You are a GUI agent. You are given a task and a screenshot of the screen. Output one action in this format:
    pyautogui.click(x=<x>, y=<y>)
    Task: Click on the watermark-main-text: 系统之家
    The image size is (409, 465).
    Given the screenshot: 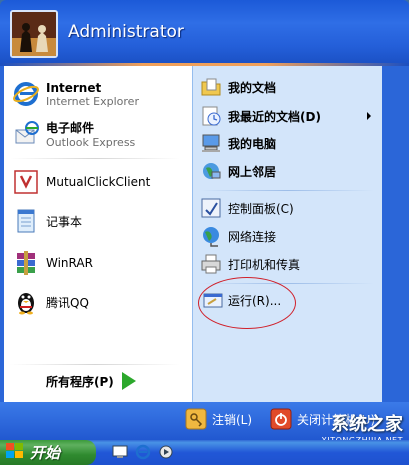 What is the action you would take?
    pyautogui.click(x=367, y=424)
    